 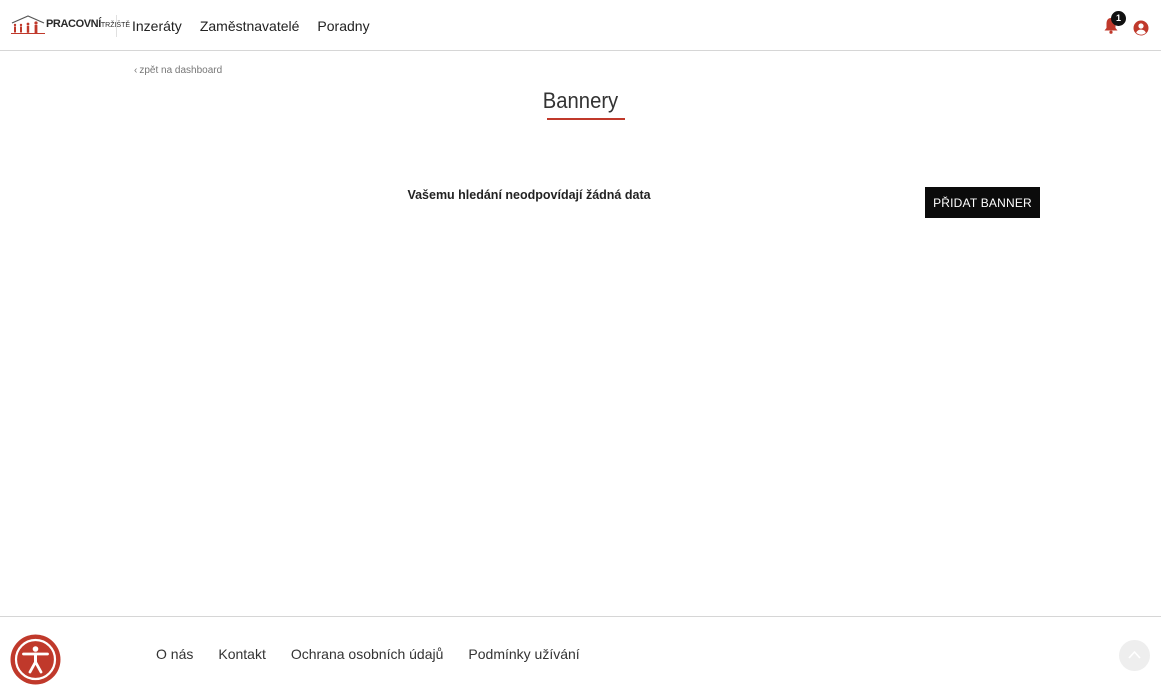 What do you see at coordinates (241, 654) in the screenshot?
I see `footer-link-kontakt: Kontakt` at bounding box center [241, 654].